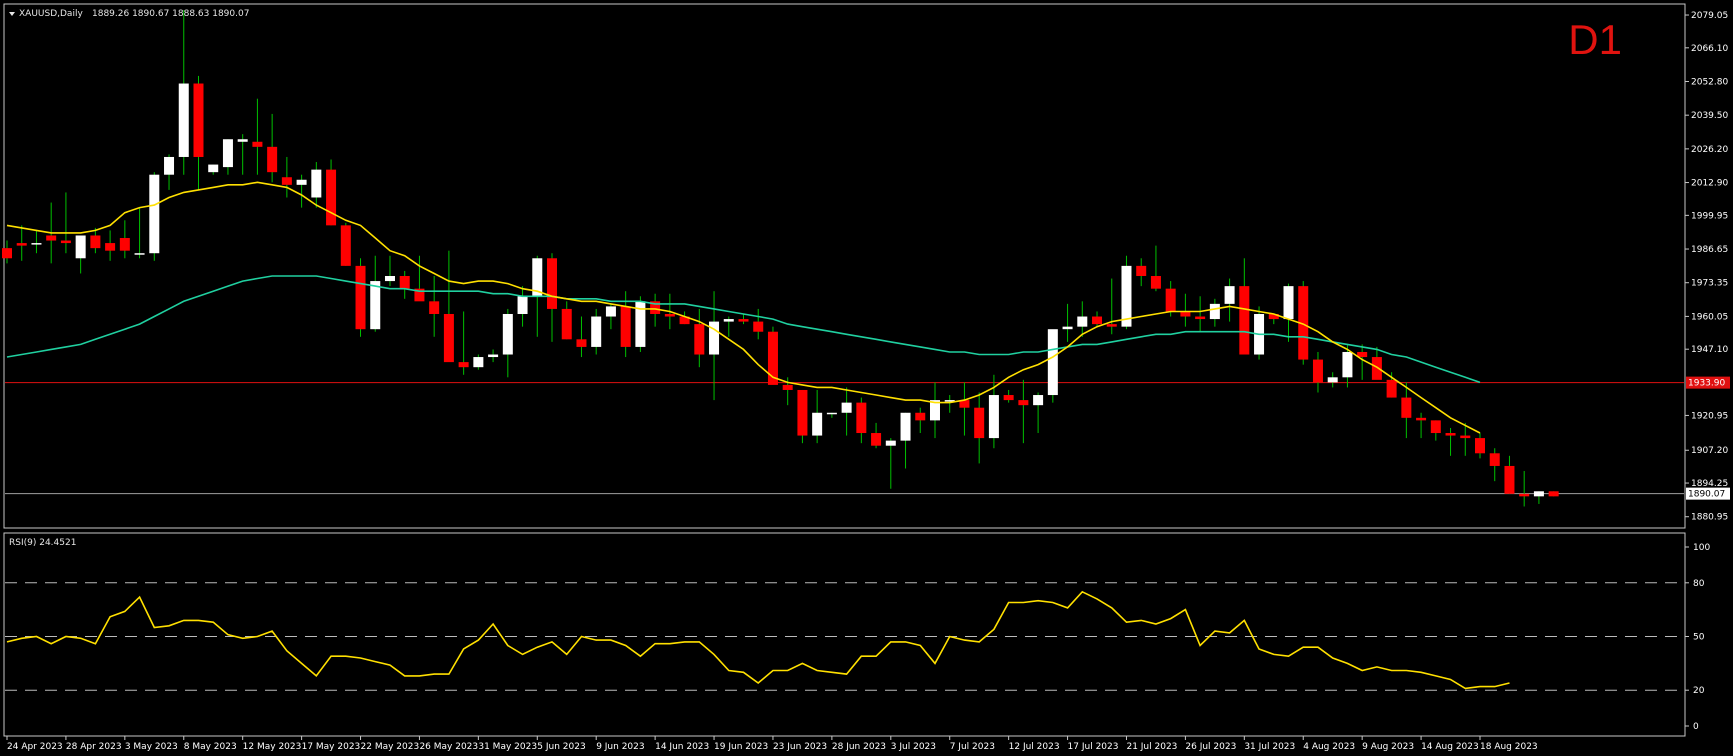 The image size is (1733, 756). Describe the element at coordinates (210, 747) in the screenshot. I see `date-tick-label: 8 May 2023` at that location.